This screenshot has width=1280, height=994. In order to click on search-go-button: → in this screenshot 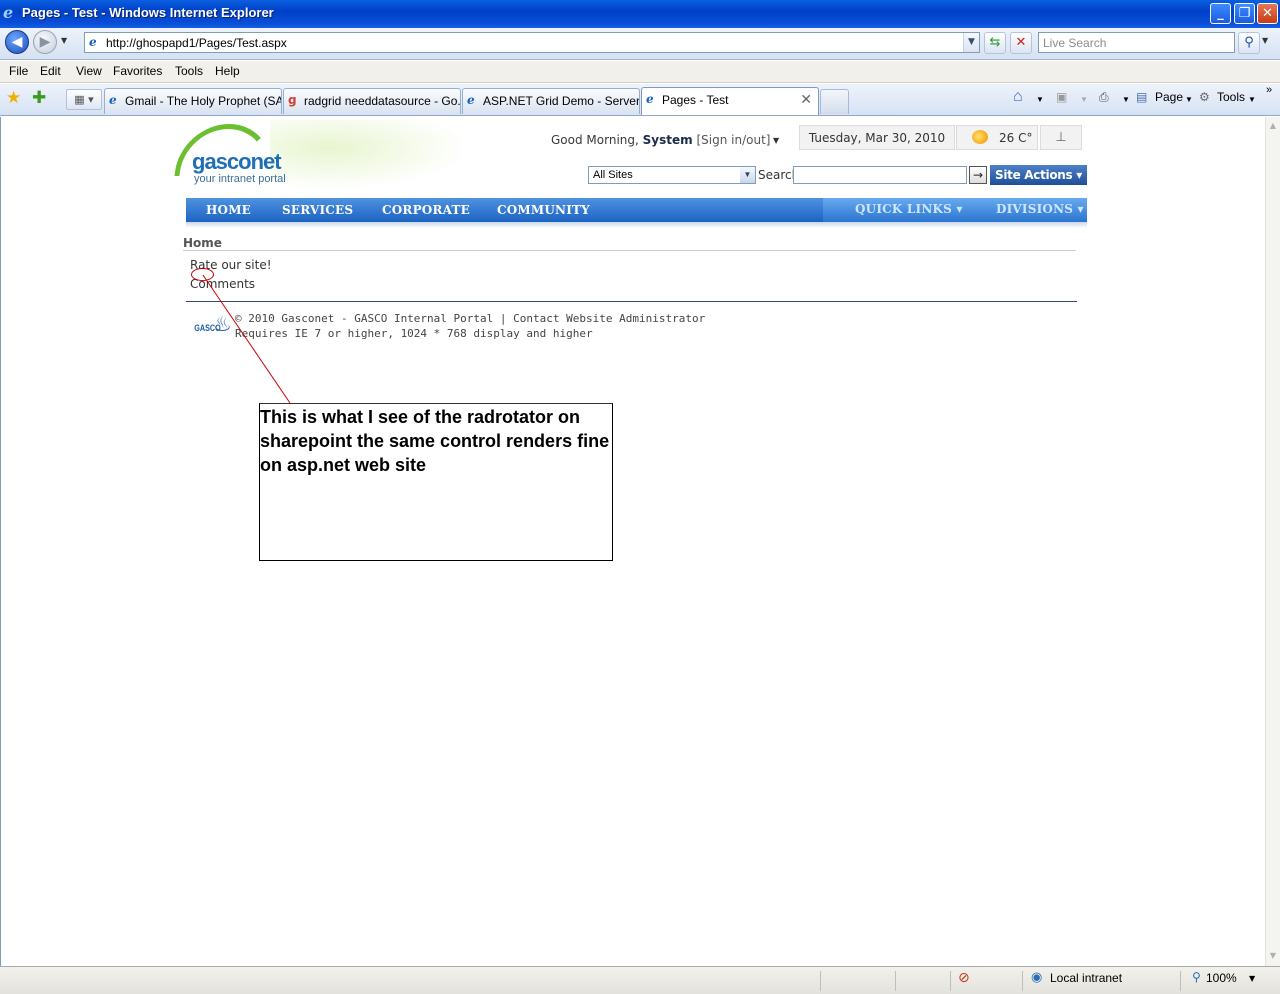, I will do `click(978, 175)`.